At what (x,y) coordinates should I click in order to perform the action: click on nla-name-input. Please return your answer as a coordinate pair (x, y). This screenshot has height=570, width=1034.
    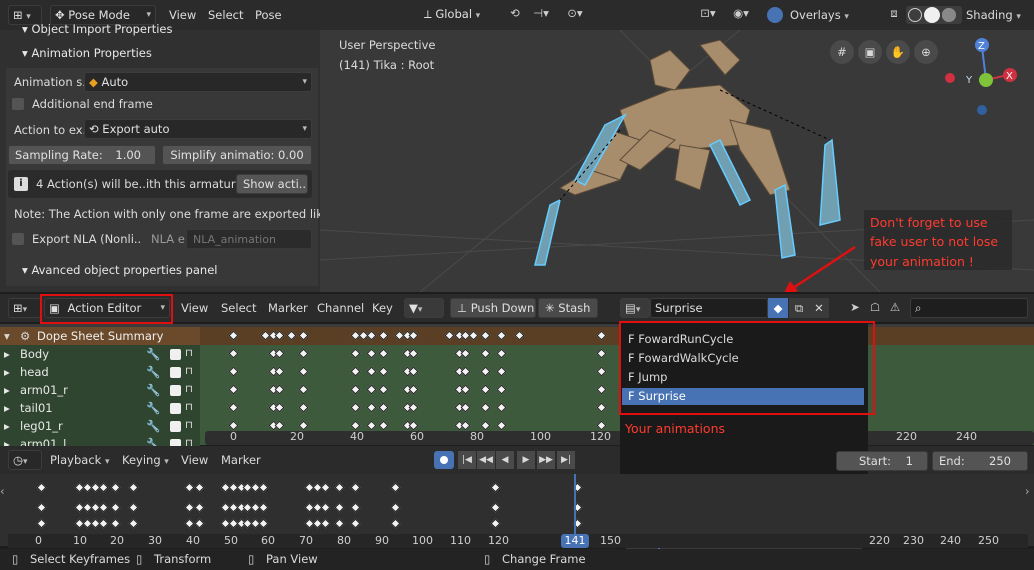
    Looking at the image, I should click on (249, 239).